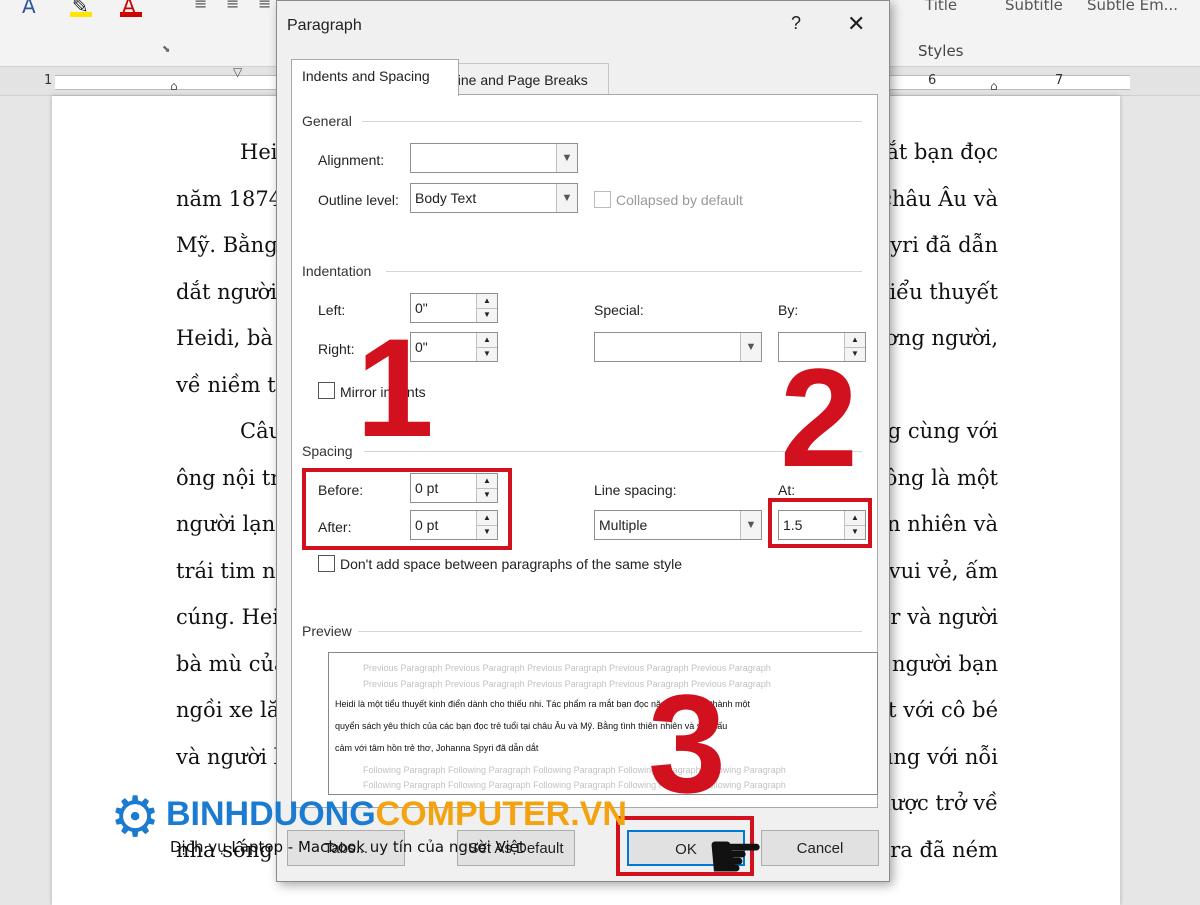  I want to click on document-line: và người b, so click(232, 756).